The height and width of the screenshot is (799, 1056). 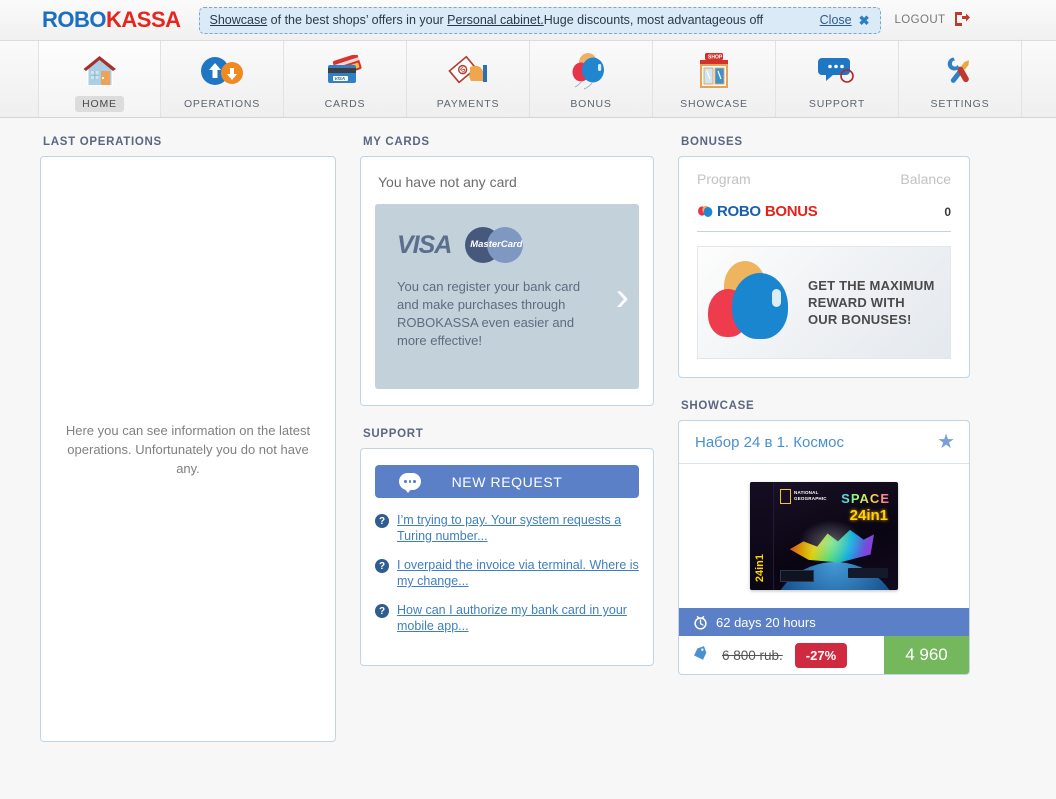 I want to click on nav-item-operations: OPERATIONS, so click(x=222, y=79).